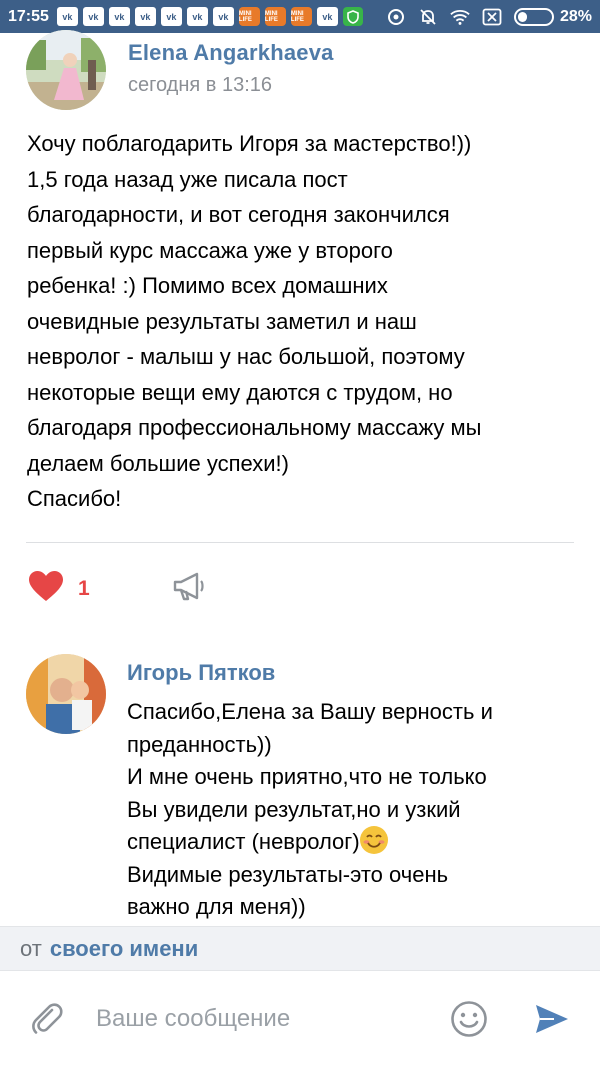 This screenshot has width=600, height=1066. What do you see at coordinates (352, 16) in the screenshot?
I see `shield-icon` at bounding box center [352, 16].